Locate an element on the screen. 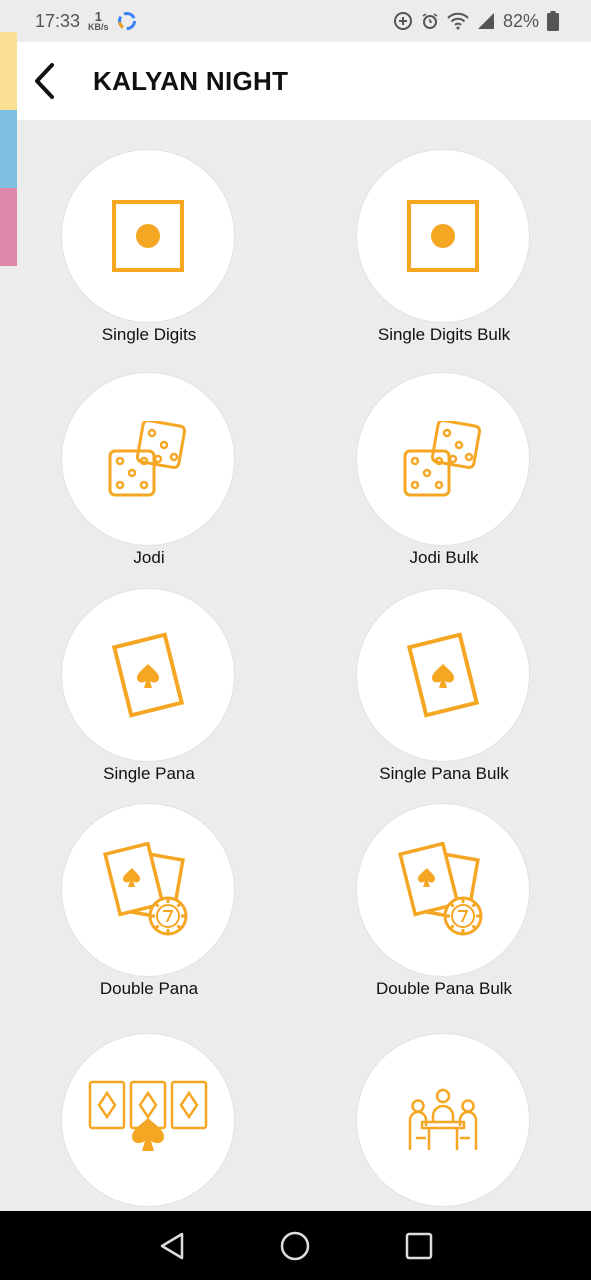 This screenshot has height=1280, width=591. game-single-digits: Single Digits is located at coordinates (149, 256).